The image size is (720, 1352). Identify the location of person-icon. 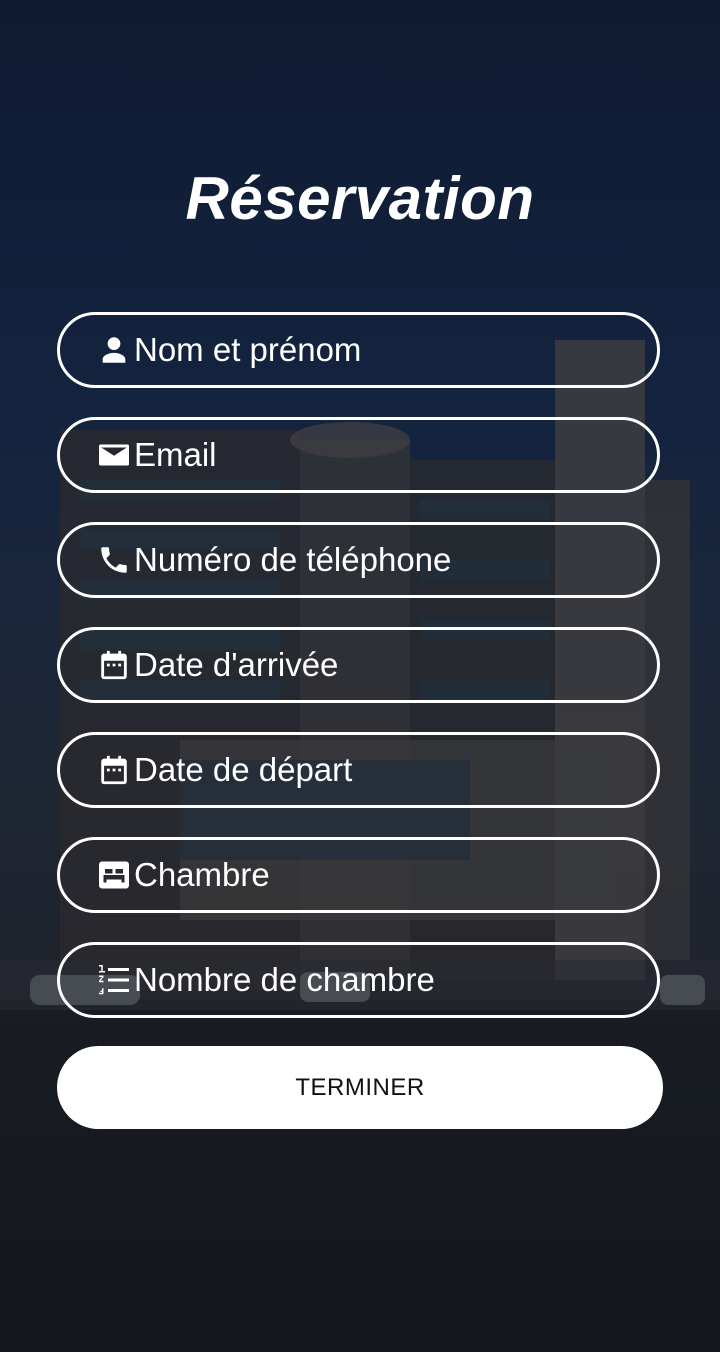
(114, 350).